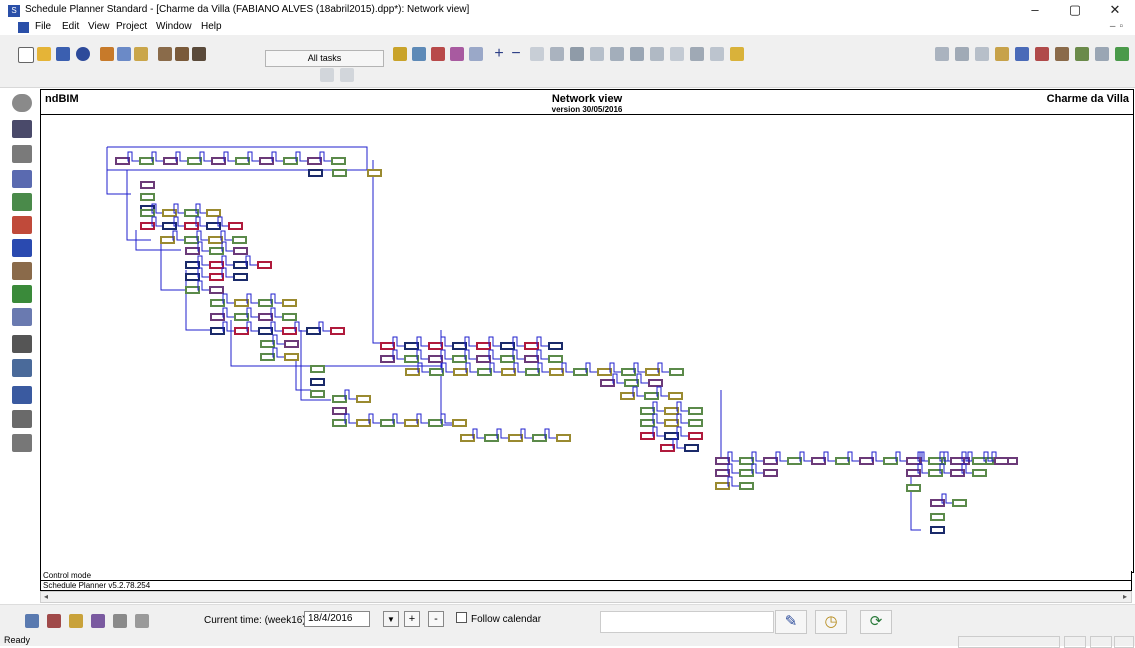  Describe the element at coordinates (43, 26) in the screenshot. I see `menu-file: File` at that location.